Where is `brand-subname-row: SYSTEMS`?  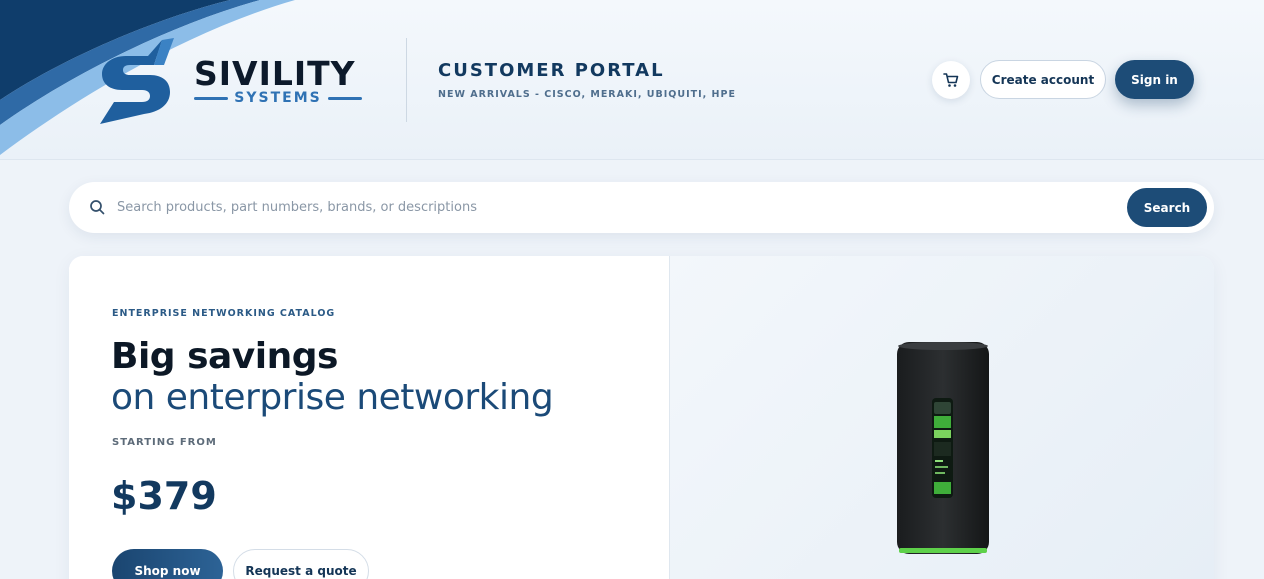 brand-subname-row: SYSTEMS is located at coordinates (278, 98).